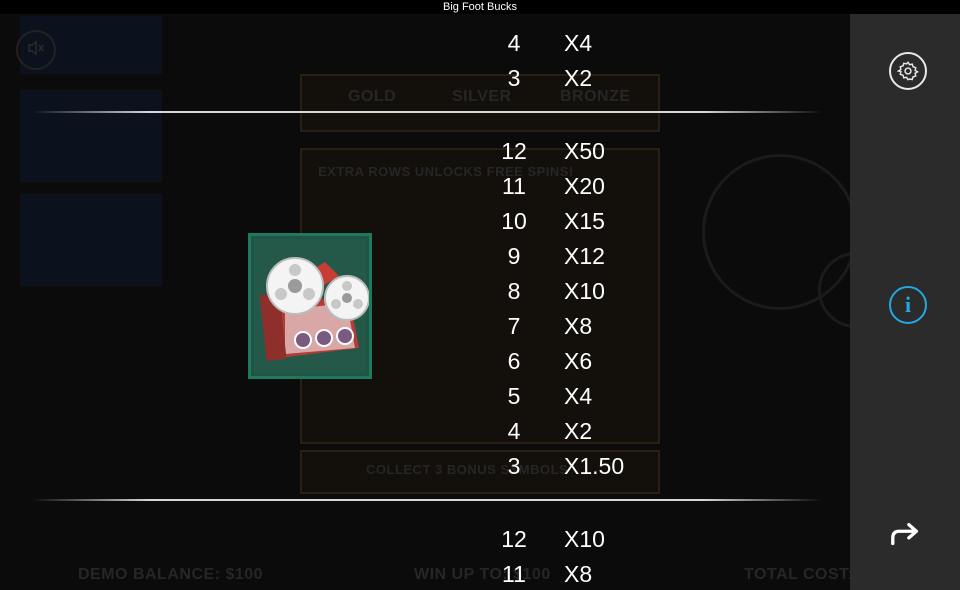 The image size is (960, 590). What do you see at coordinates (584, 256) in the screenshot?
I see `payout-multiplier: X12` at bounding box center [584, 256].